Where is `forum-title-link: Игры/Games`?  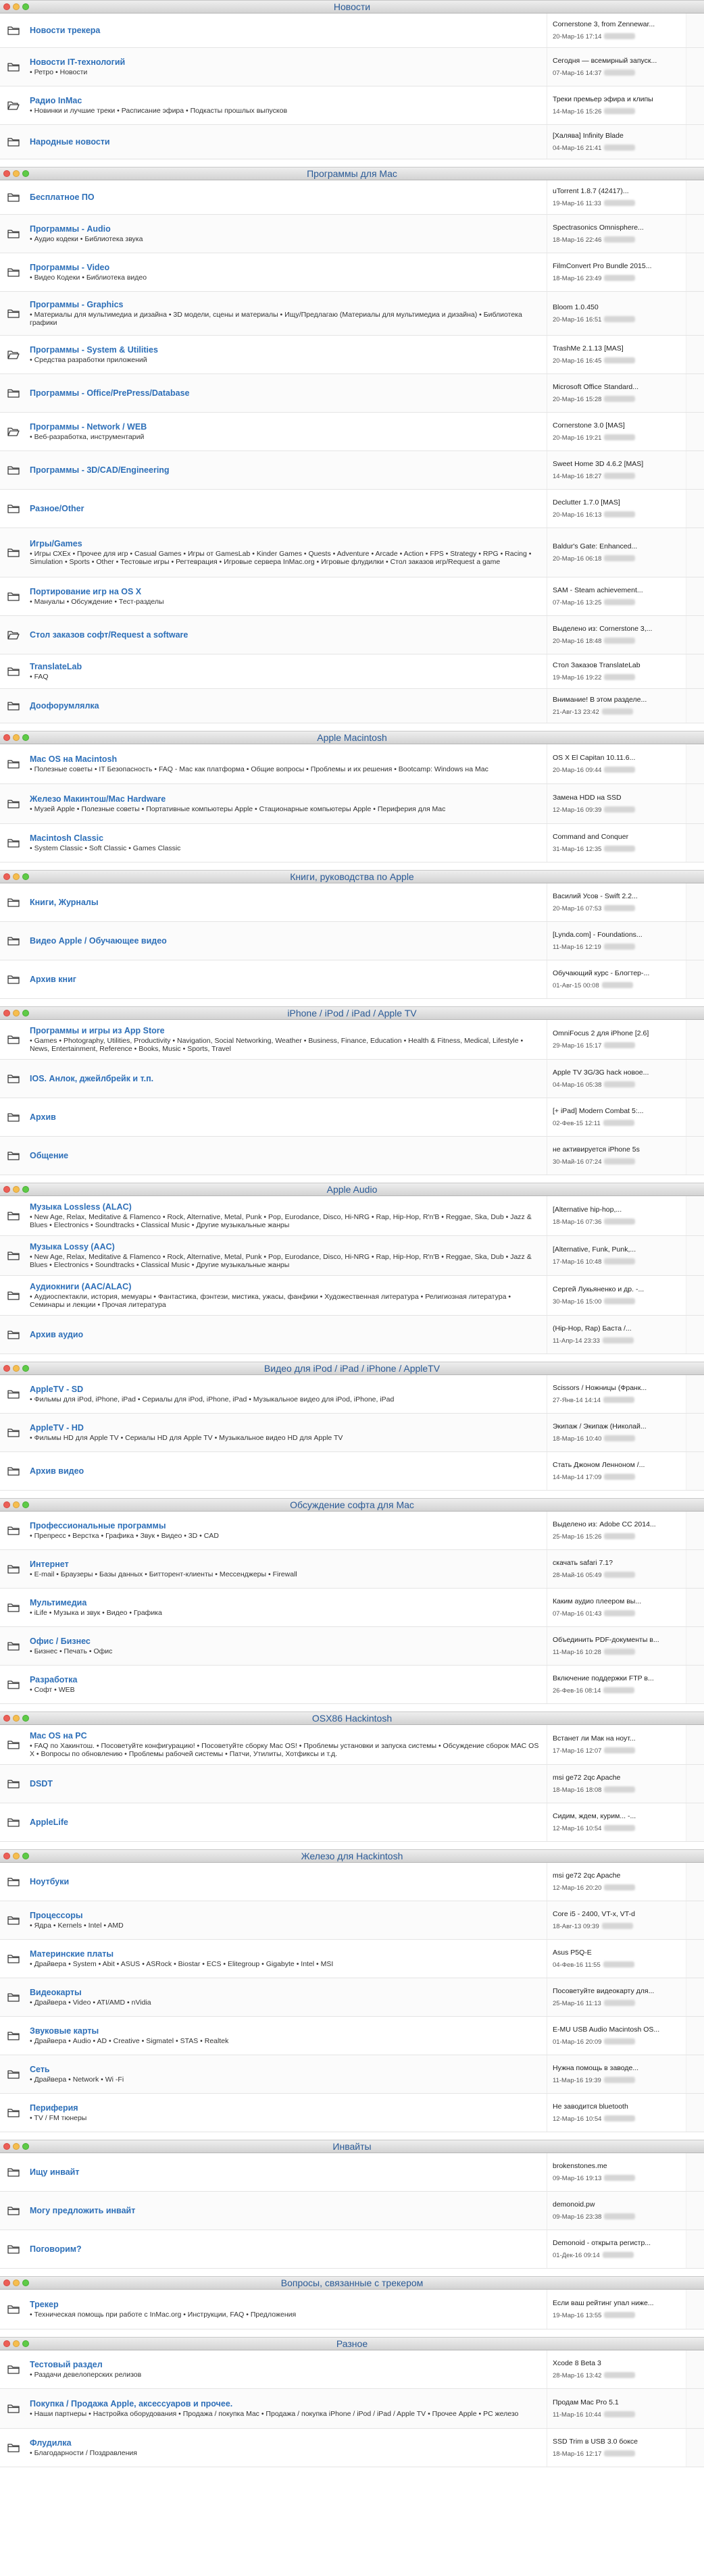 forum-title-link: Игры/Games is located at coordinates (285, 544).